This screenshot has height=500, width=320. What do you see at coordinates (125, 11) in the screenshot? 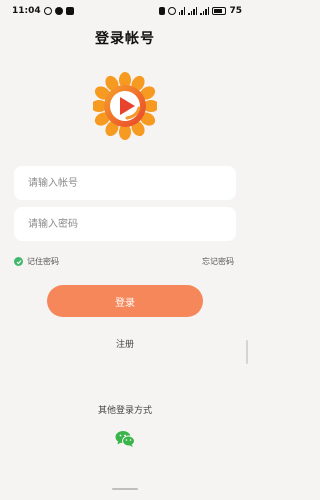
I see `status-bar: 11:04 75` at bounding box center [125, 11].